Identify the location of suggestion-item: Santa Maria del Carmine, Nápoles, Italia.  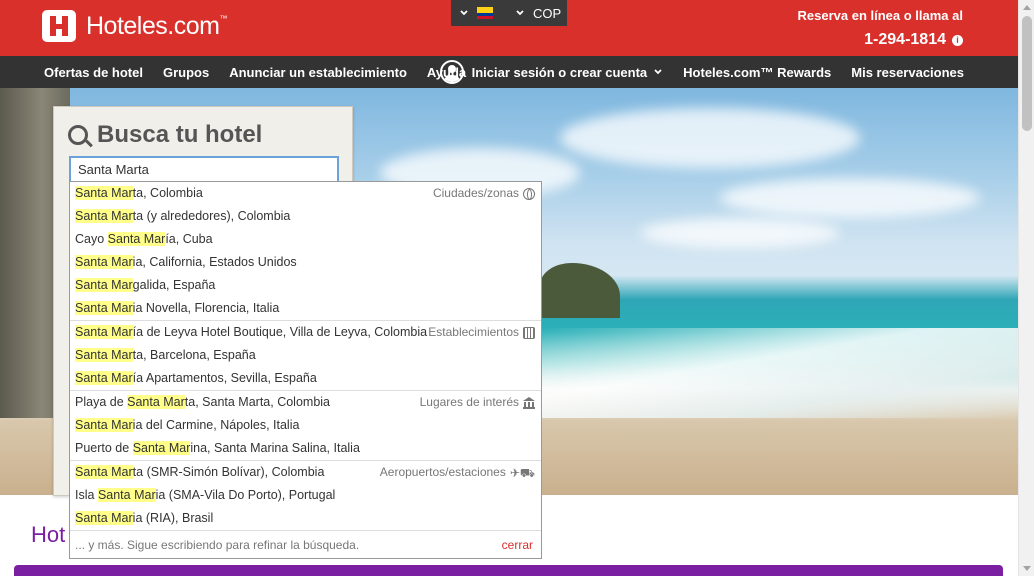
(305, 425).